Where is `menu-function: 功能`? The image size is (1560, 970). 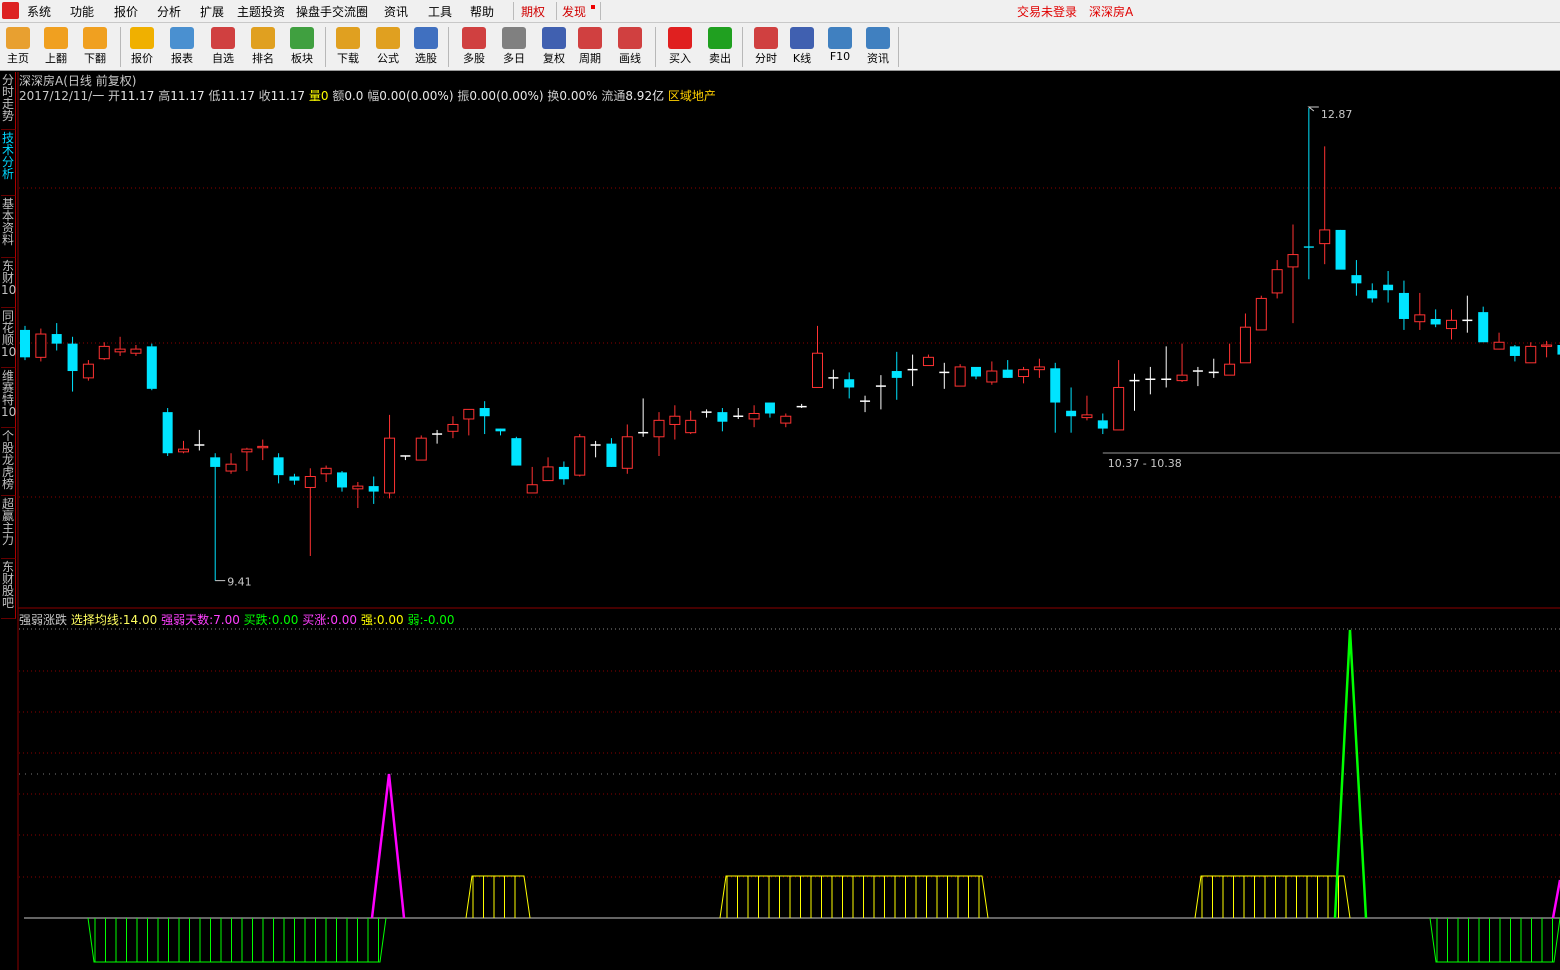
menu-function: 功能 is located at coordinates (82, 11).